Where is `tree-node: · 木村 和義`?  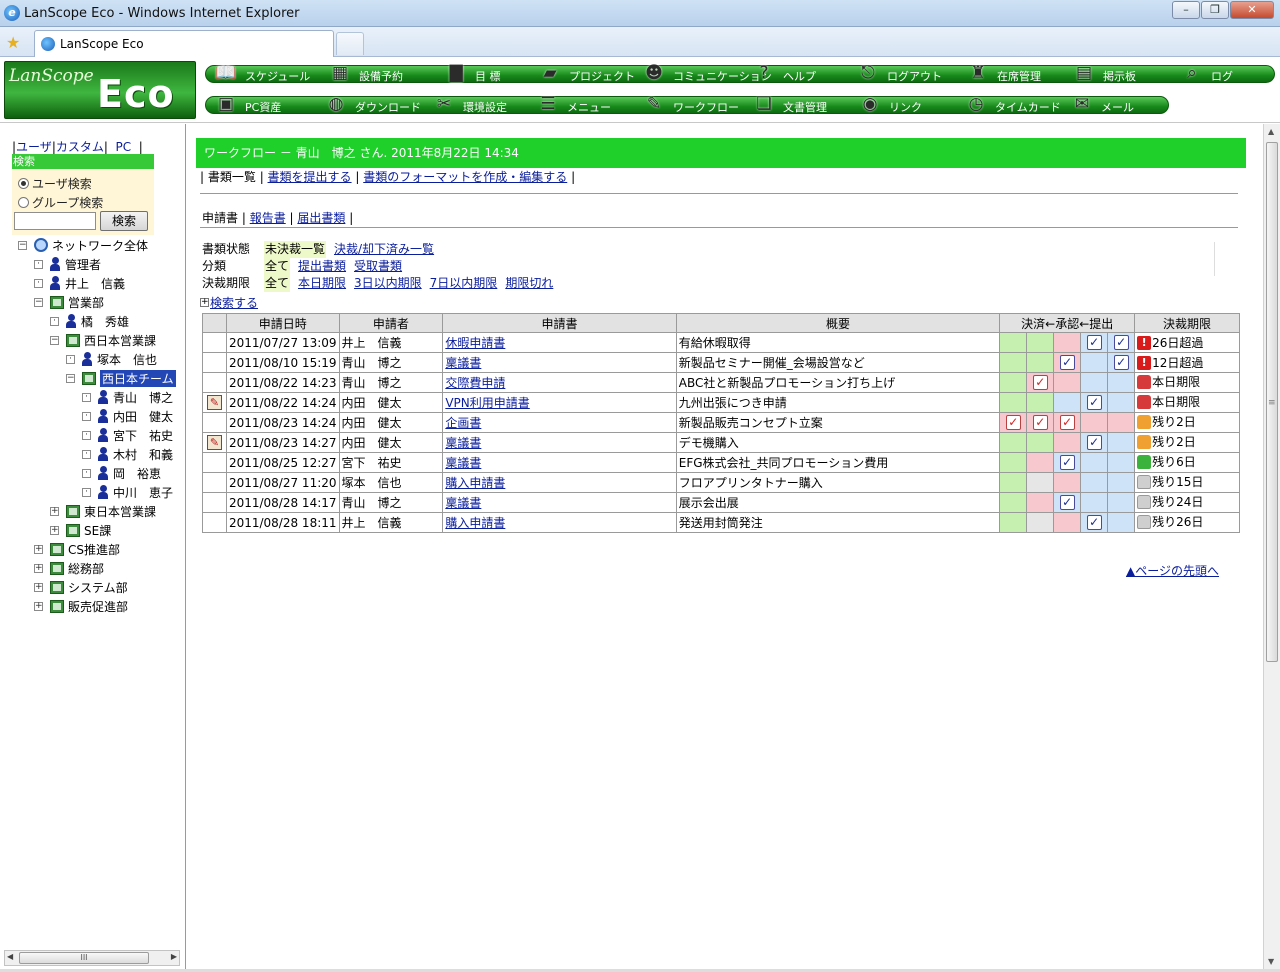 tree-node: · 木村 和義 is located at coordinates (127, 454).